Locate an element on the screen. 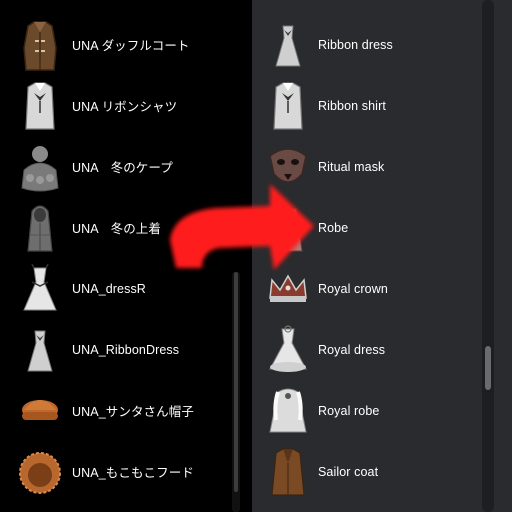  sailor-coat-icon is located at coordinates (288, 471).